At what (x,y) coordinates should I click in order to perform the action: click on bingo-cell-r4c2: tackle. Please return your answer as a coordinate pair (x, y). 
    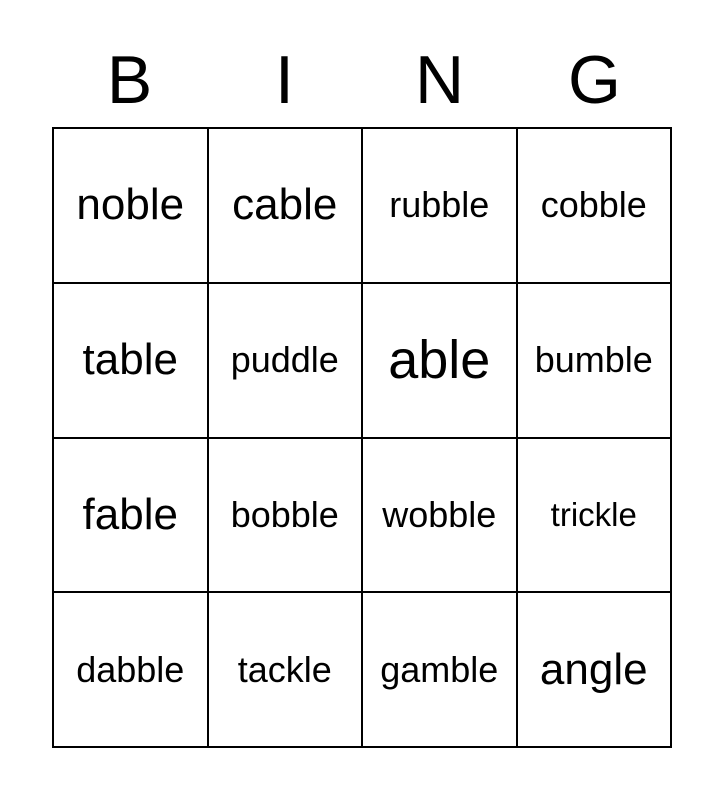
    Looking at the image, I should click on (285, 670).